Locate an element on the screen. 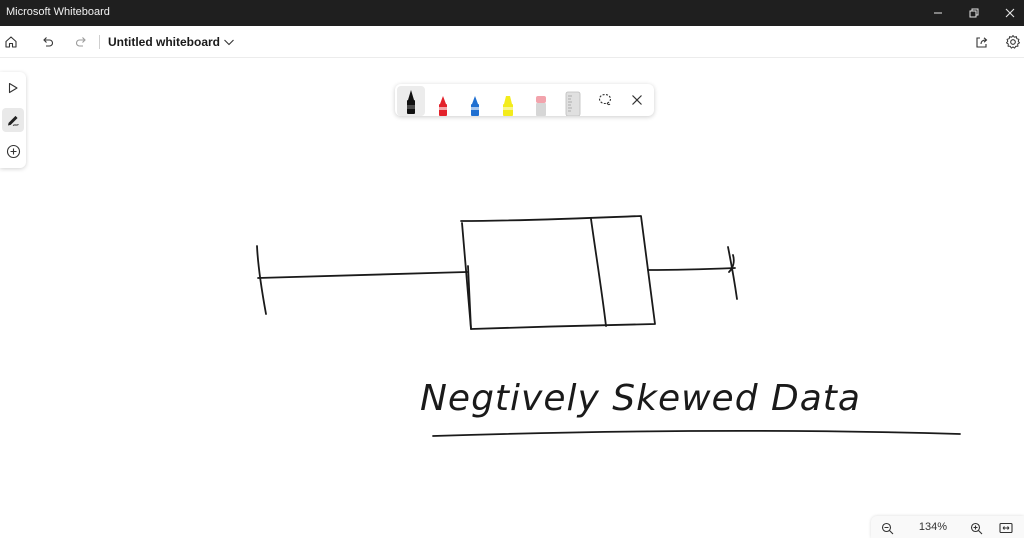 The width and height of the screenshot is (1024, 538). zoom-controls: 134% is located at coordinates (947, 527).